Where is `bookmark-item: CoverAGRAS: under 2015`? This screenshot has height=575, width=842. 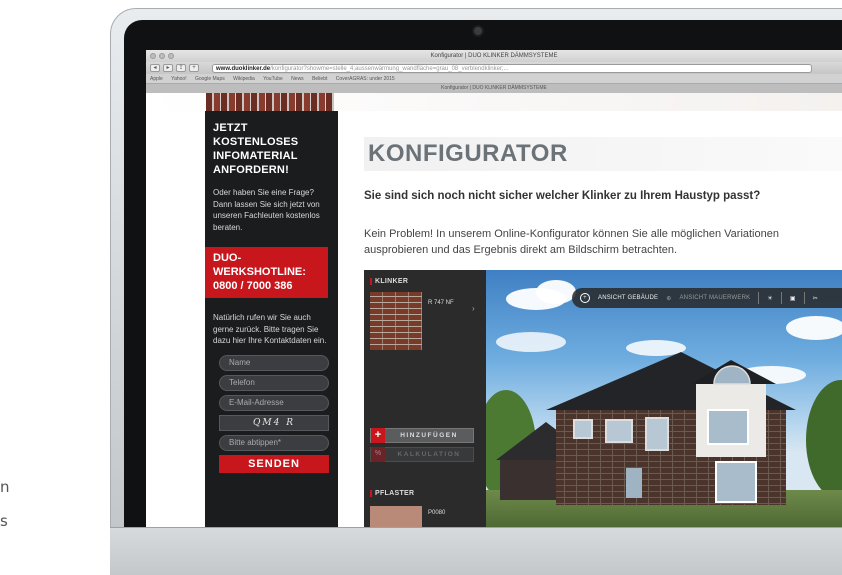 bookmark-item: CoverAGRAS: under 2015 is located at coordinates (365, 79).